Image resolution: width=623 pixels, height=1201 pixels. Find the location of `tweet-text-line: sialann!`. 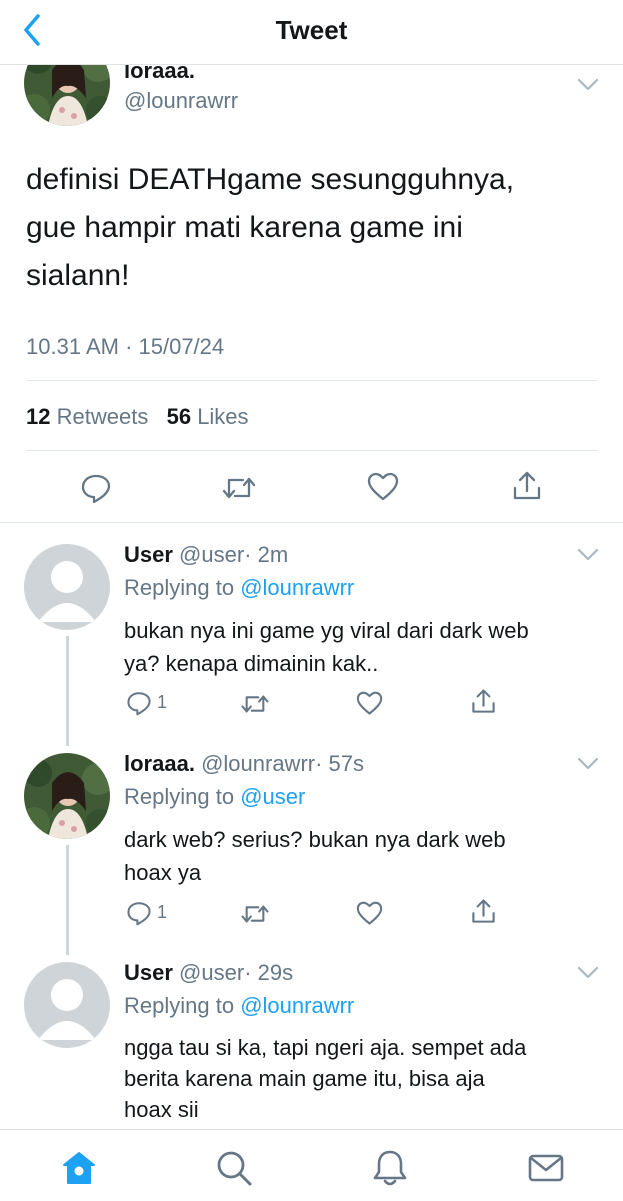

tweet-text-line: sialann! is located at coordinates (78, 275).